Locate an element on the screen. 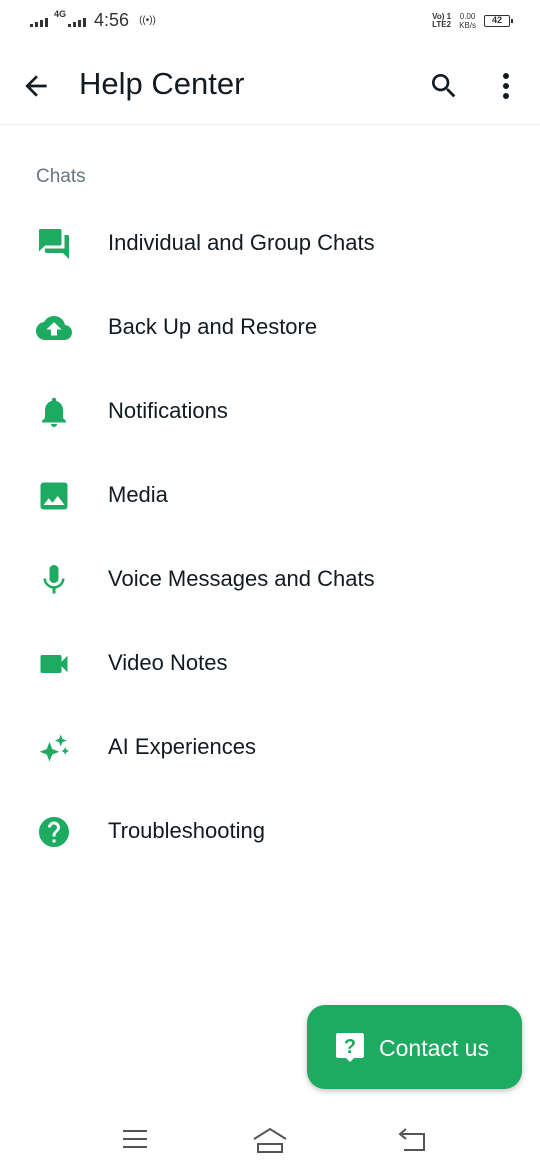 This screenshot has width=540, height=1170. cloud-upload-icon is located at coordinates (54, 328).